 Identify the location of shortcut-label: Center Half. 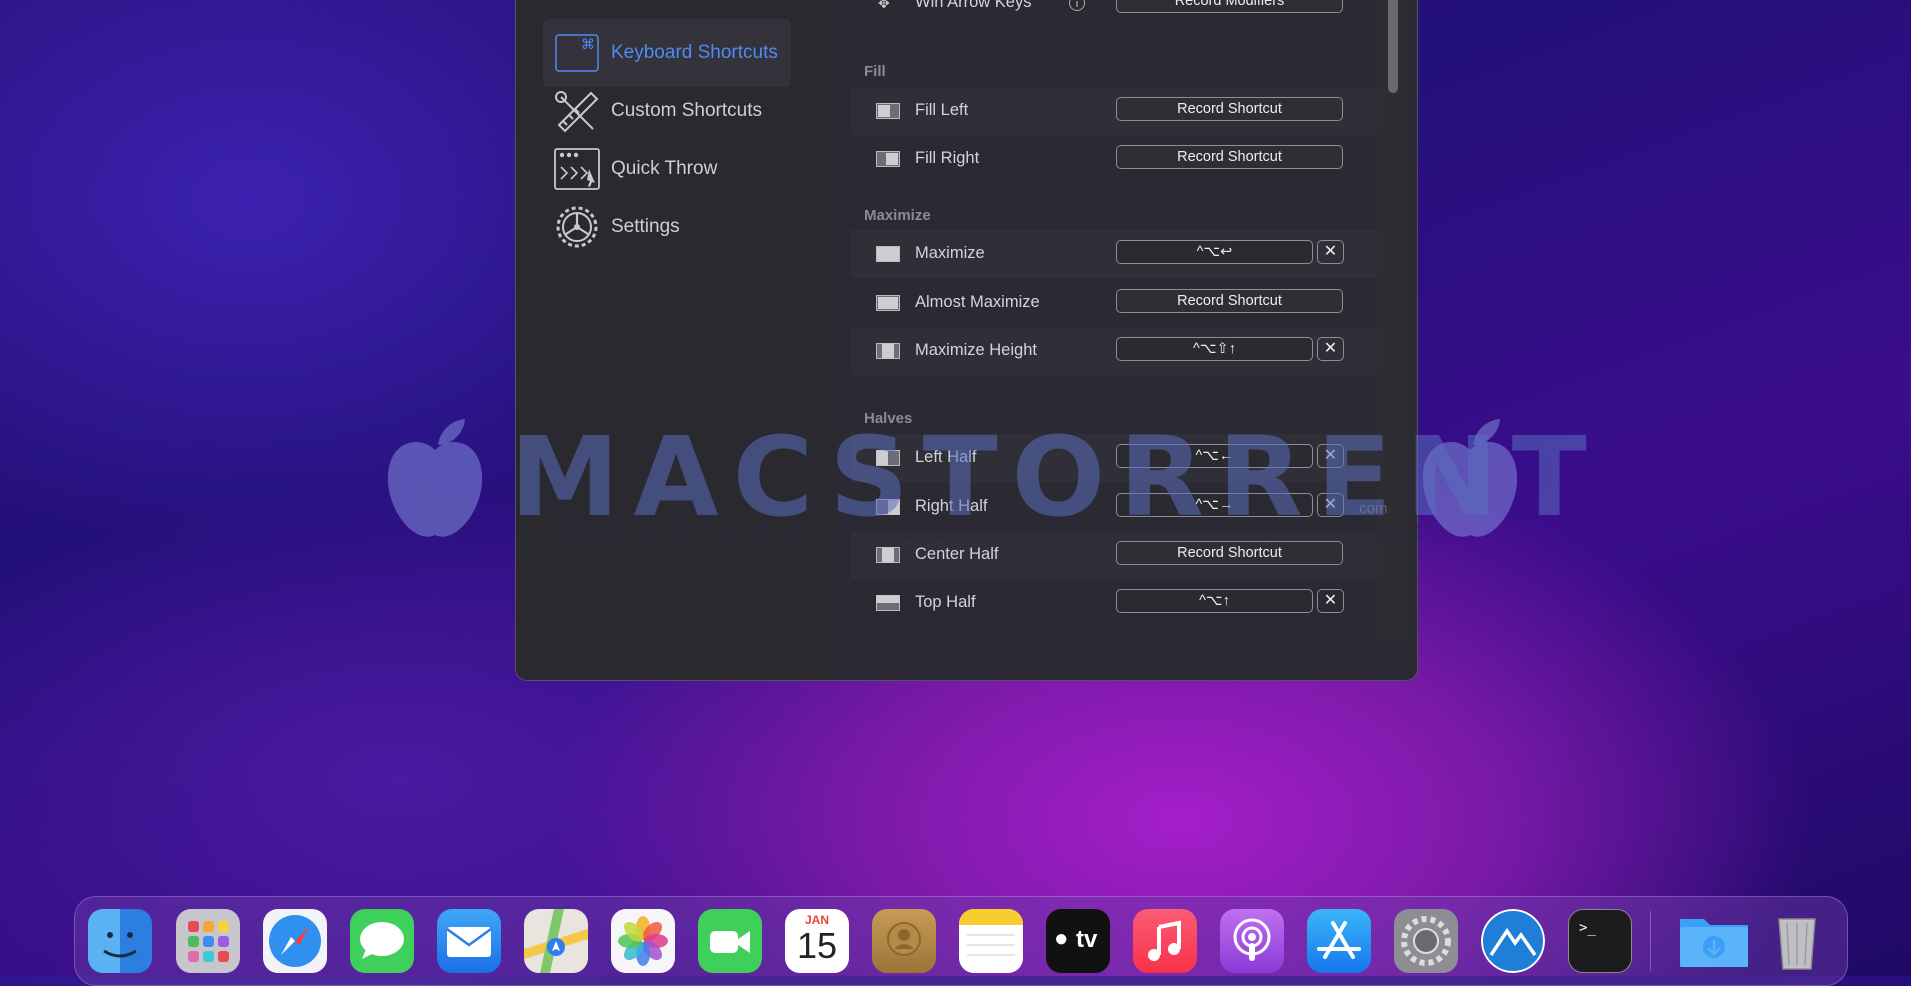
(957, 554).